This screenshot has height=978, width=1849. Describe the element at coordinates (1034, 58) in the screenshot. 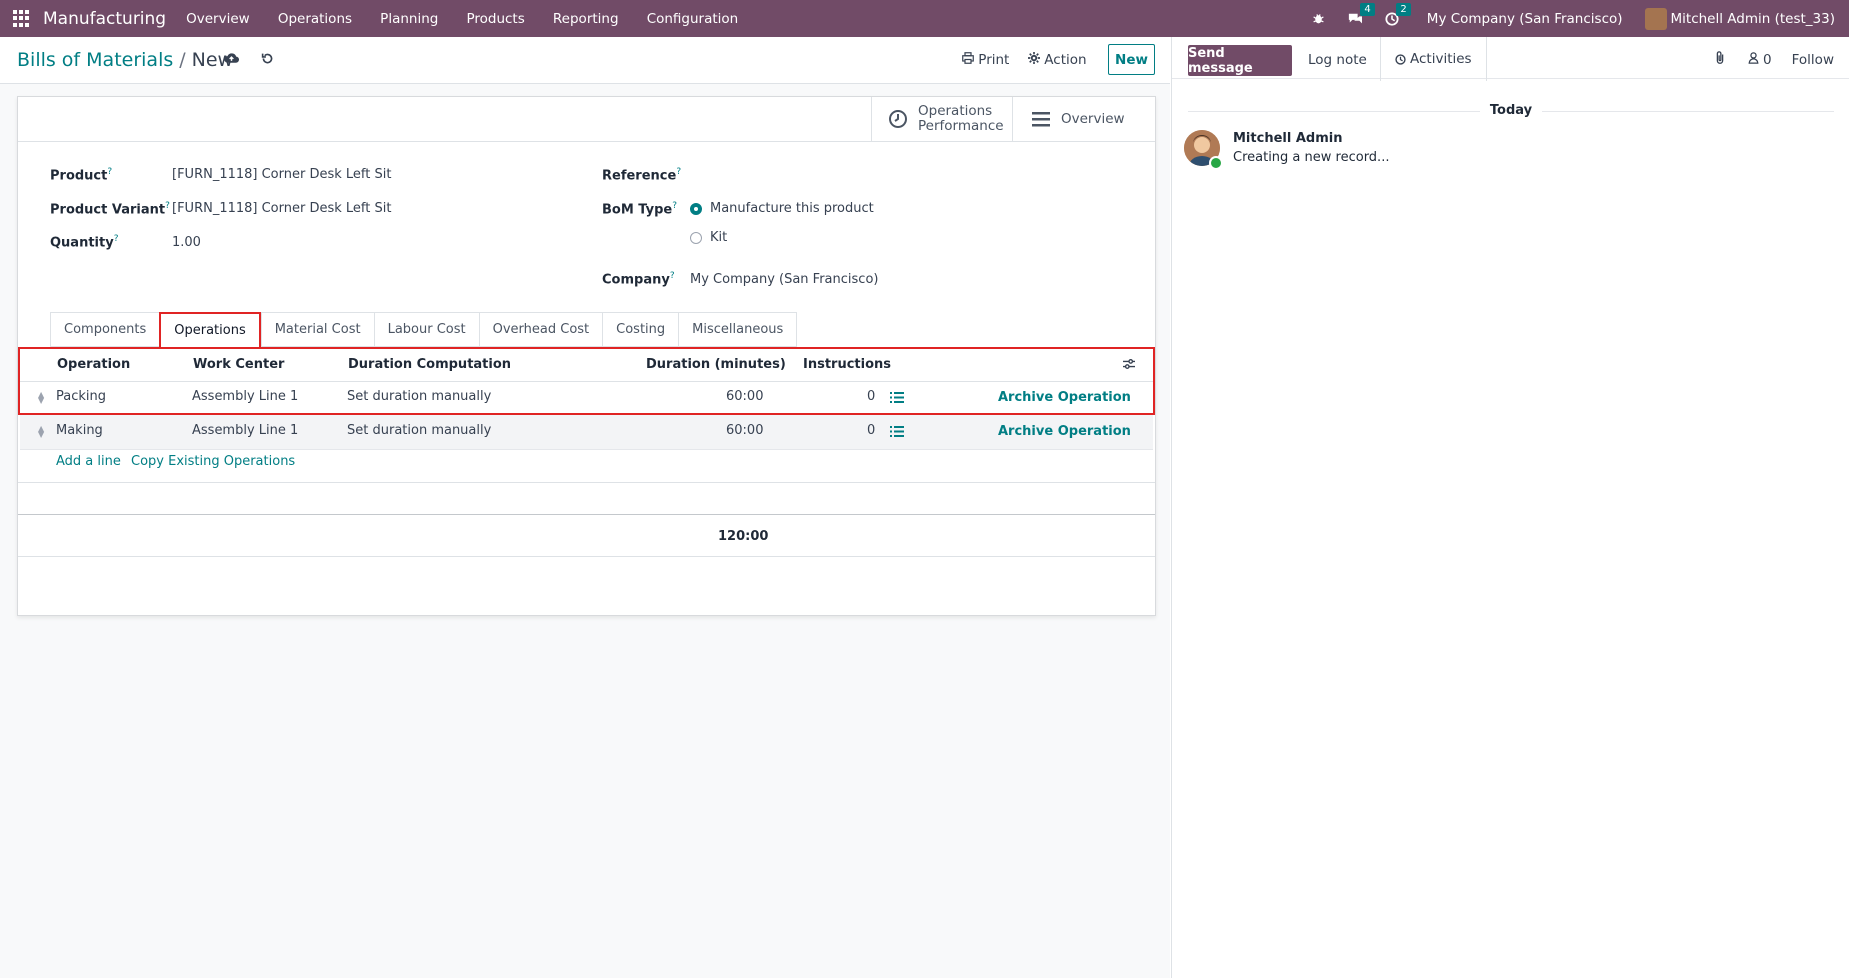

I see `gear-icon` at that location.